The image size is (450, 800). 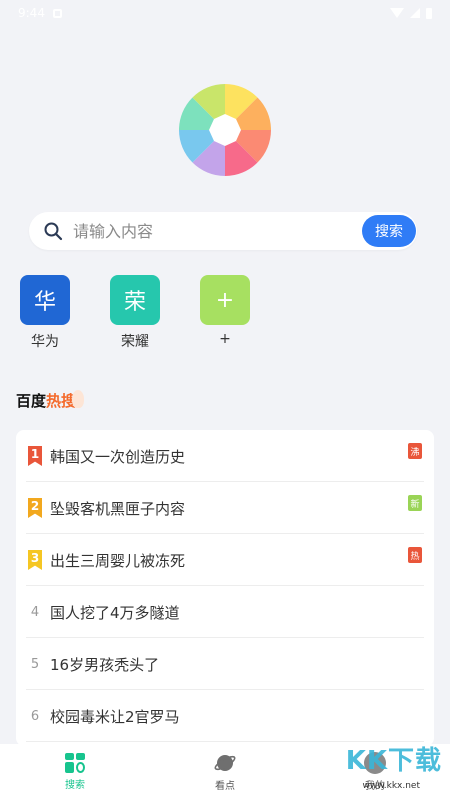 What do you see at coordinates (118, 456) in the screenshot?
I see `hot-item-title: 韩国又一次创造历史` at bounding box center [118, 456].